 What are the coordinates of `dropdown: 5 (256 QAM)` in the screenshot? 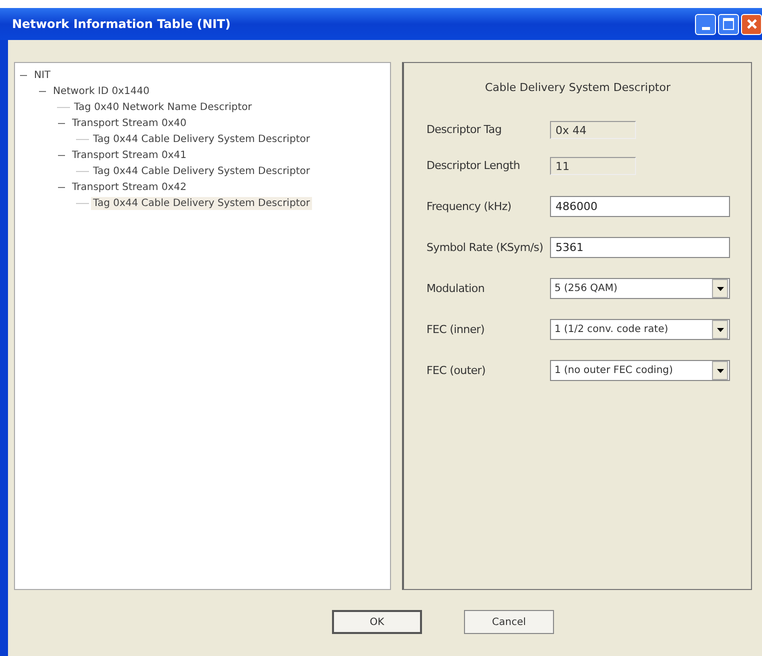 It's located at (640, 288).